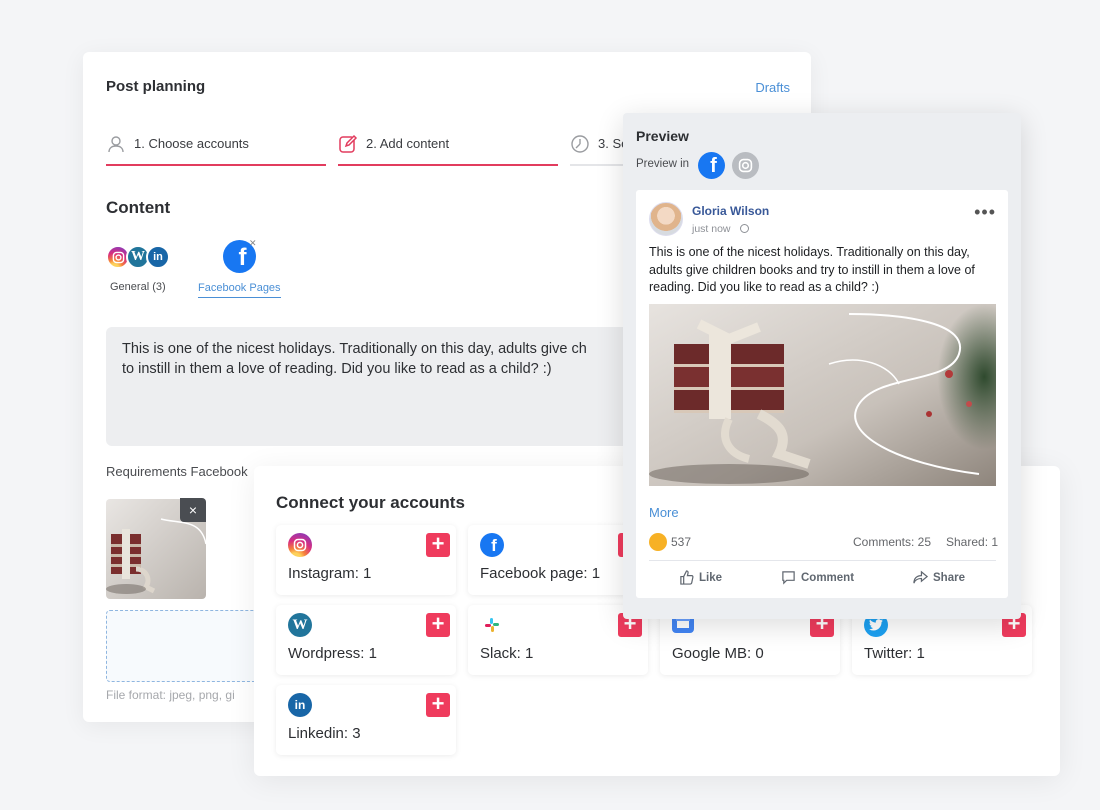 This screenshot has height=810, width=1100. I want to click on account-tile-label: Twitter: 1, so click(894, 653).